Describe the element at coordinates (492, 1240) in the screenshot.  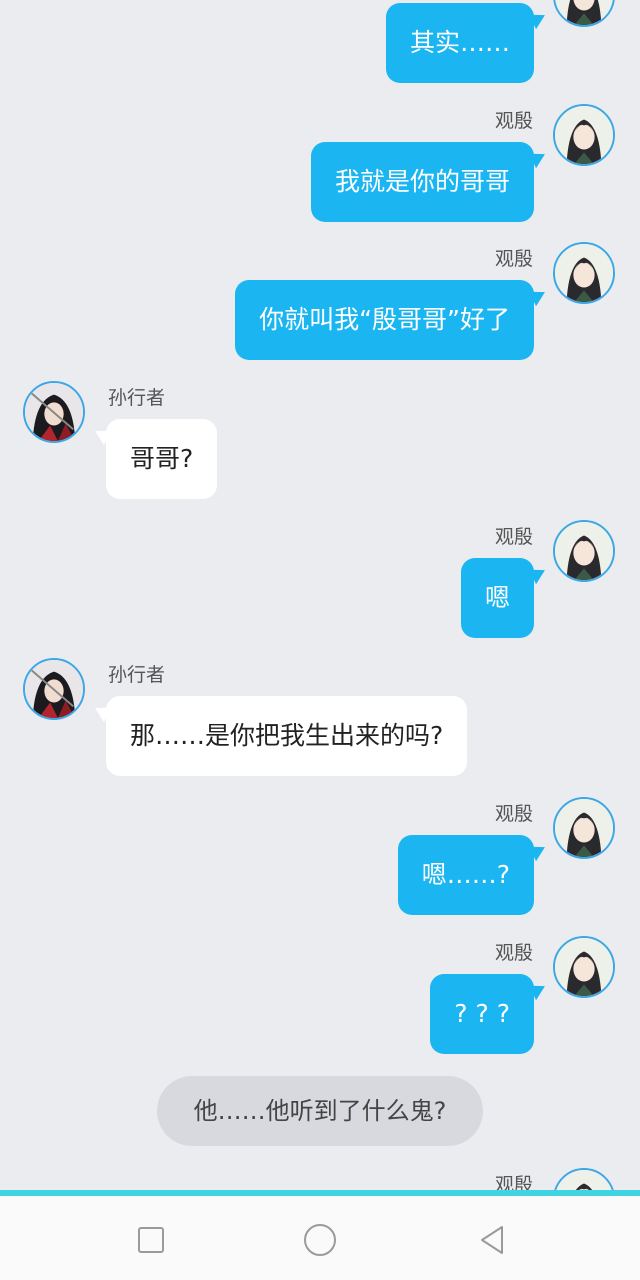
I see `triangle-back-icon` at that location.